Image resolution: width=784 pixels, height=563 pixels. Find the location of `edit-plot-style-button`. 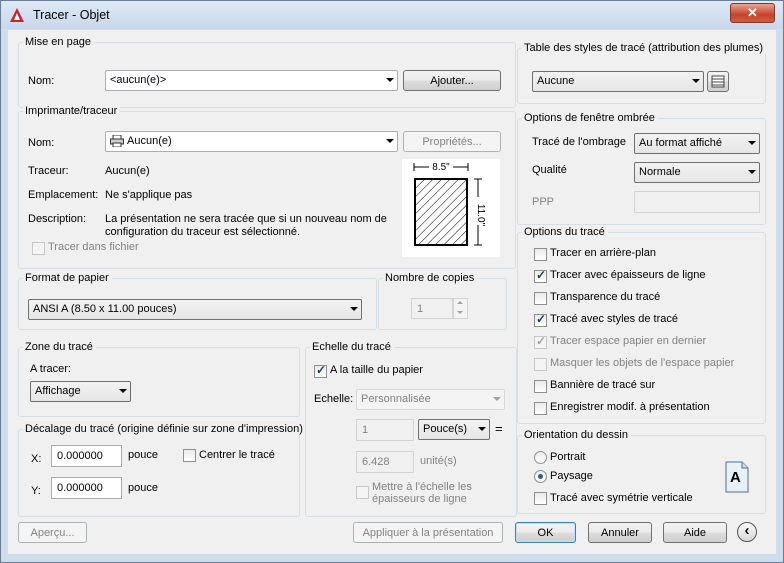

edit-plot-style-button is located at coordinates (718, 81).